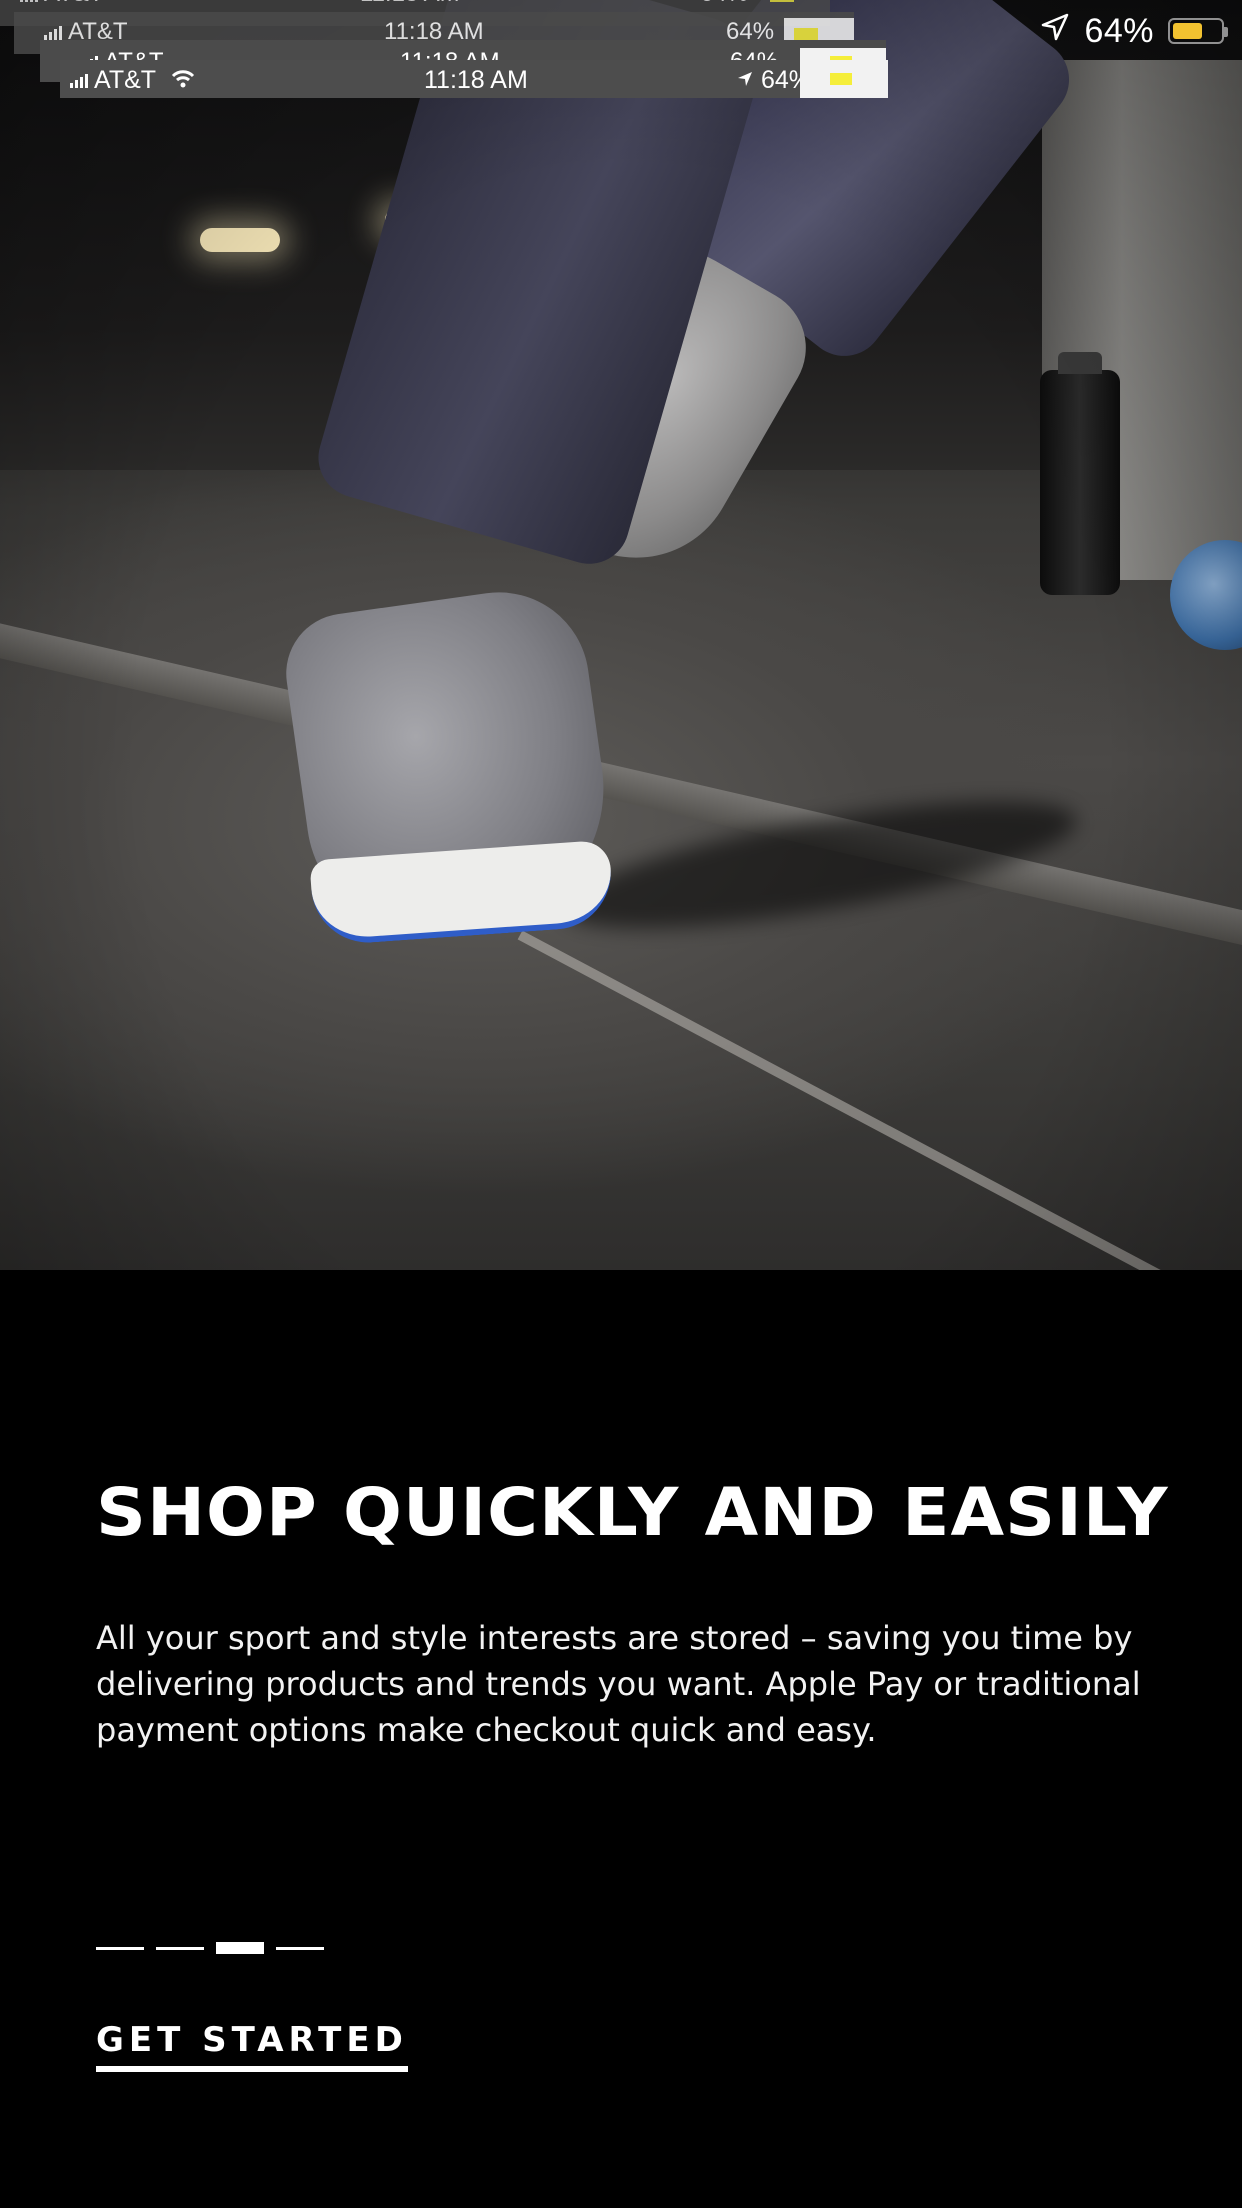 The image size is (1242, 2208). What do you see at coordinates (252, 2046) in the screenshot?
I see `get-started-button: GET STARTED` at bounding box center [252, 2046].